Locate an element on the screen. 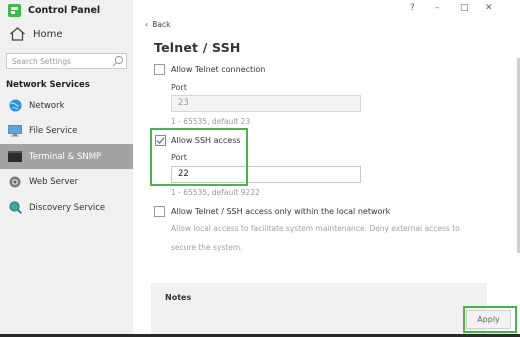 Image resolution: width=520 pixels, height=337 pixels. app-title-label: Control Panel is located at coordinates (64, 10).